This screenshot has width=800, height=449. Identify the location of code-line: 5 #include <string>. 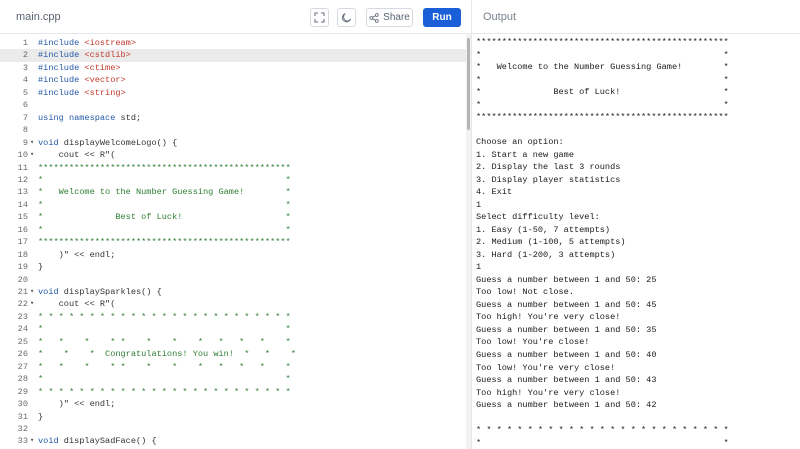
(233, 93).